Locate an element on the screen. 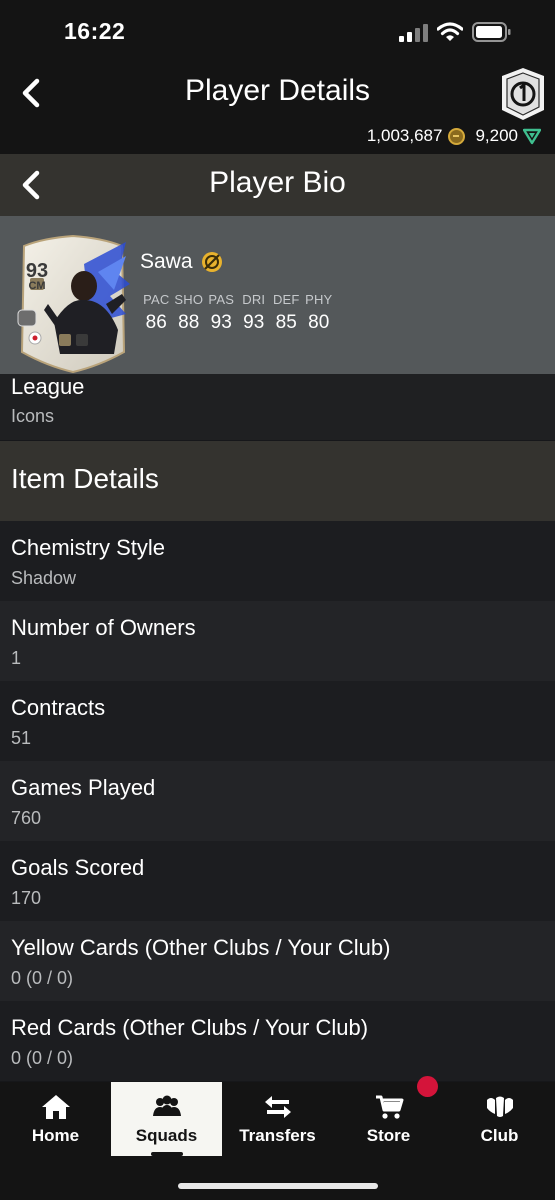 The width and height of the screenshot is (555, 1200). player-bio-header: Player Bio is located at coordinates (277, 185).